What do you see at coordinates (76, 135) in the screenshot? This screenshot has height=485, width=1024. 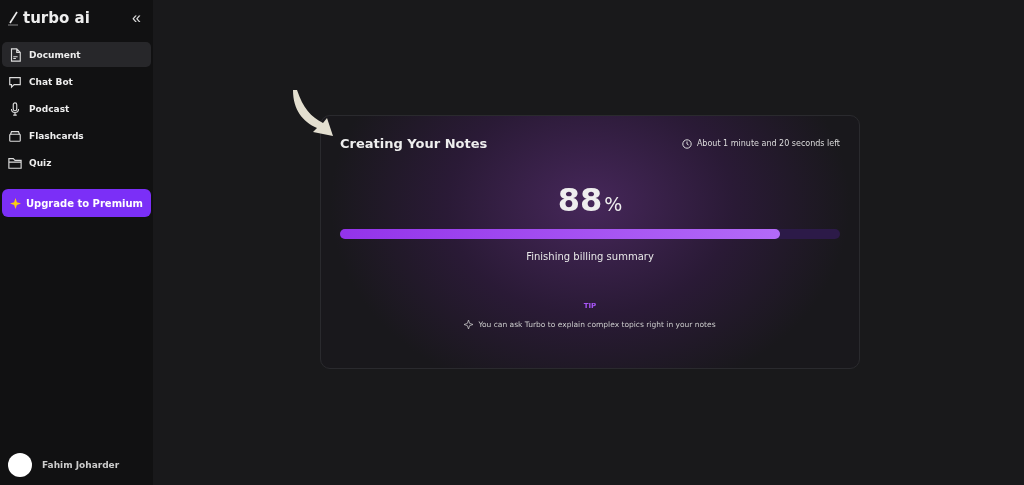 I see `nav-item: Flashcards` at bounding box center [76, 135].